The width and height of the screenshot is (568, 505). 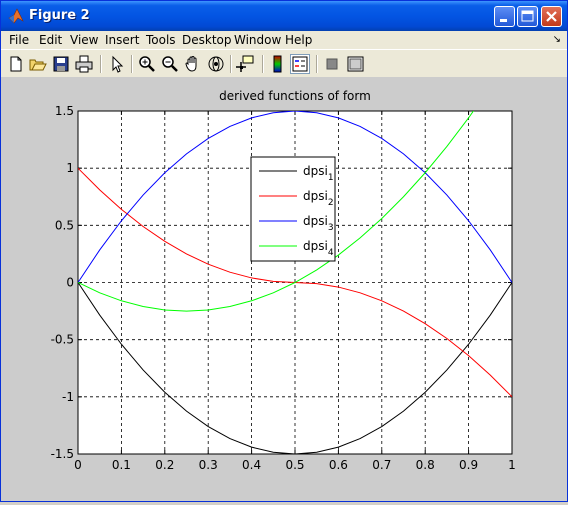 I want to click on pan-hand-icon, so click(x=191, y=63).